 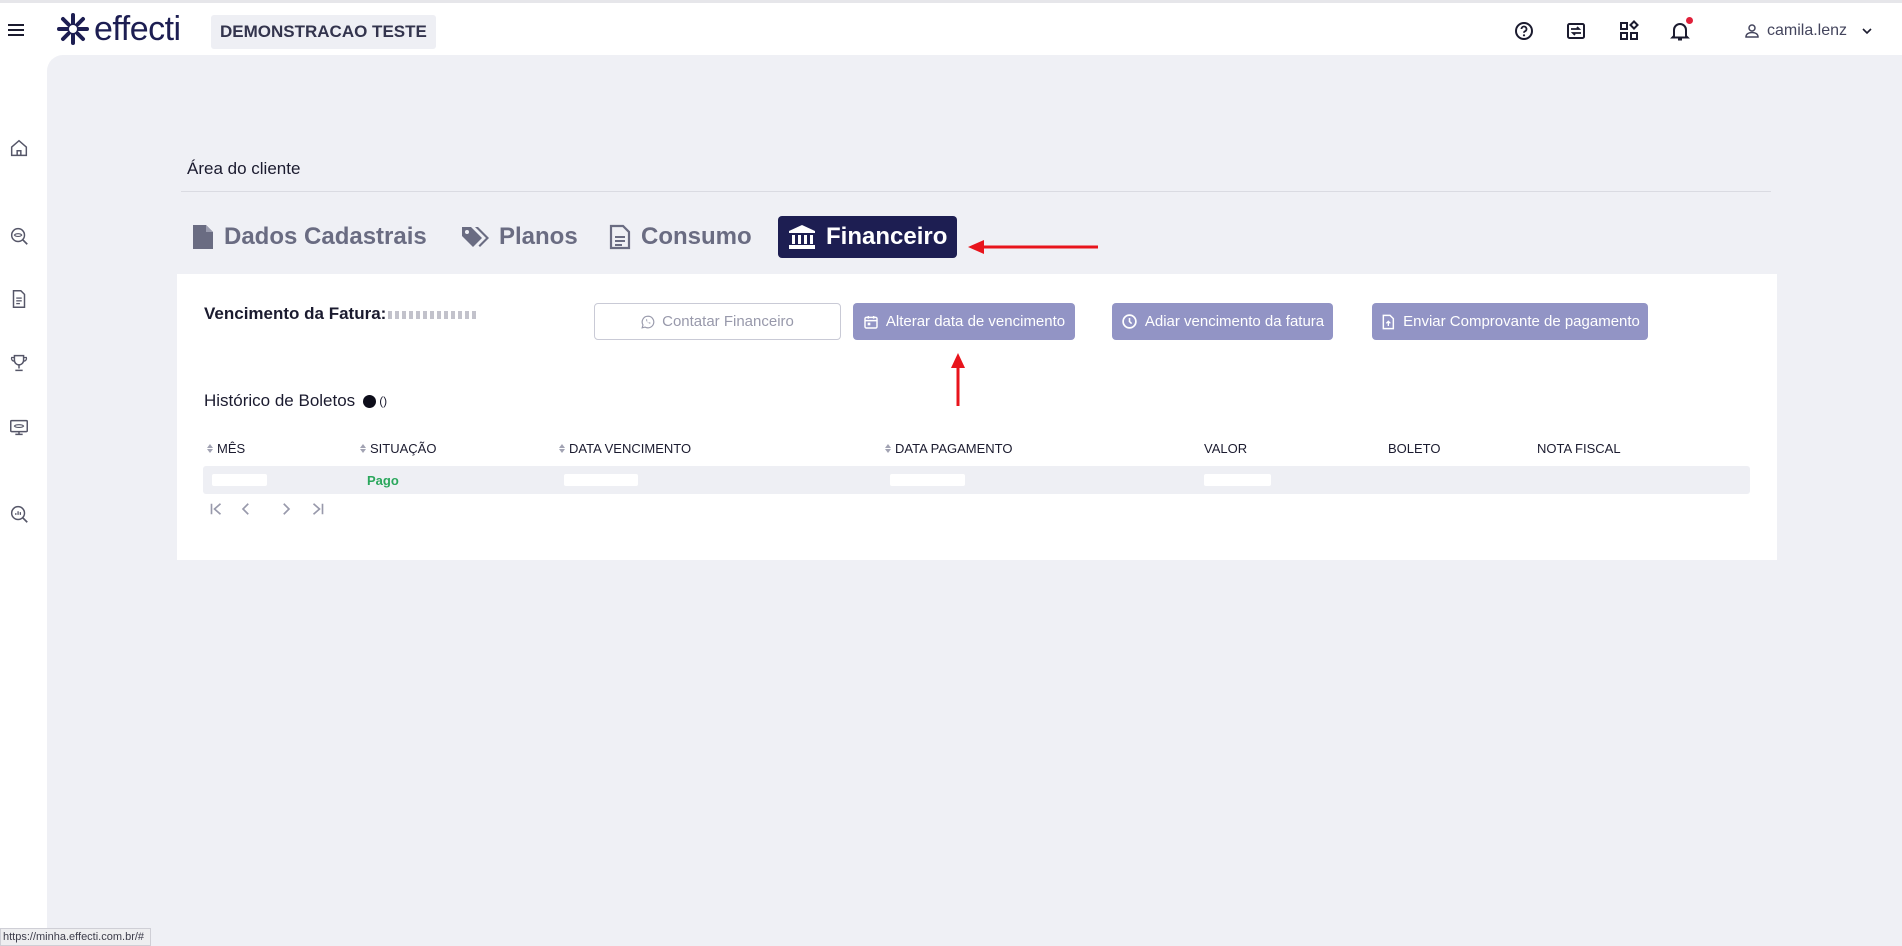 I want to click on hamburger-menu-icon, so click(x=18, y=31).